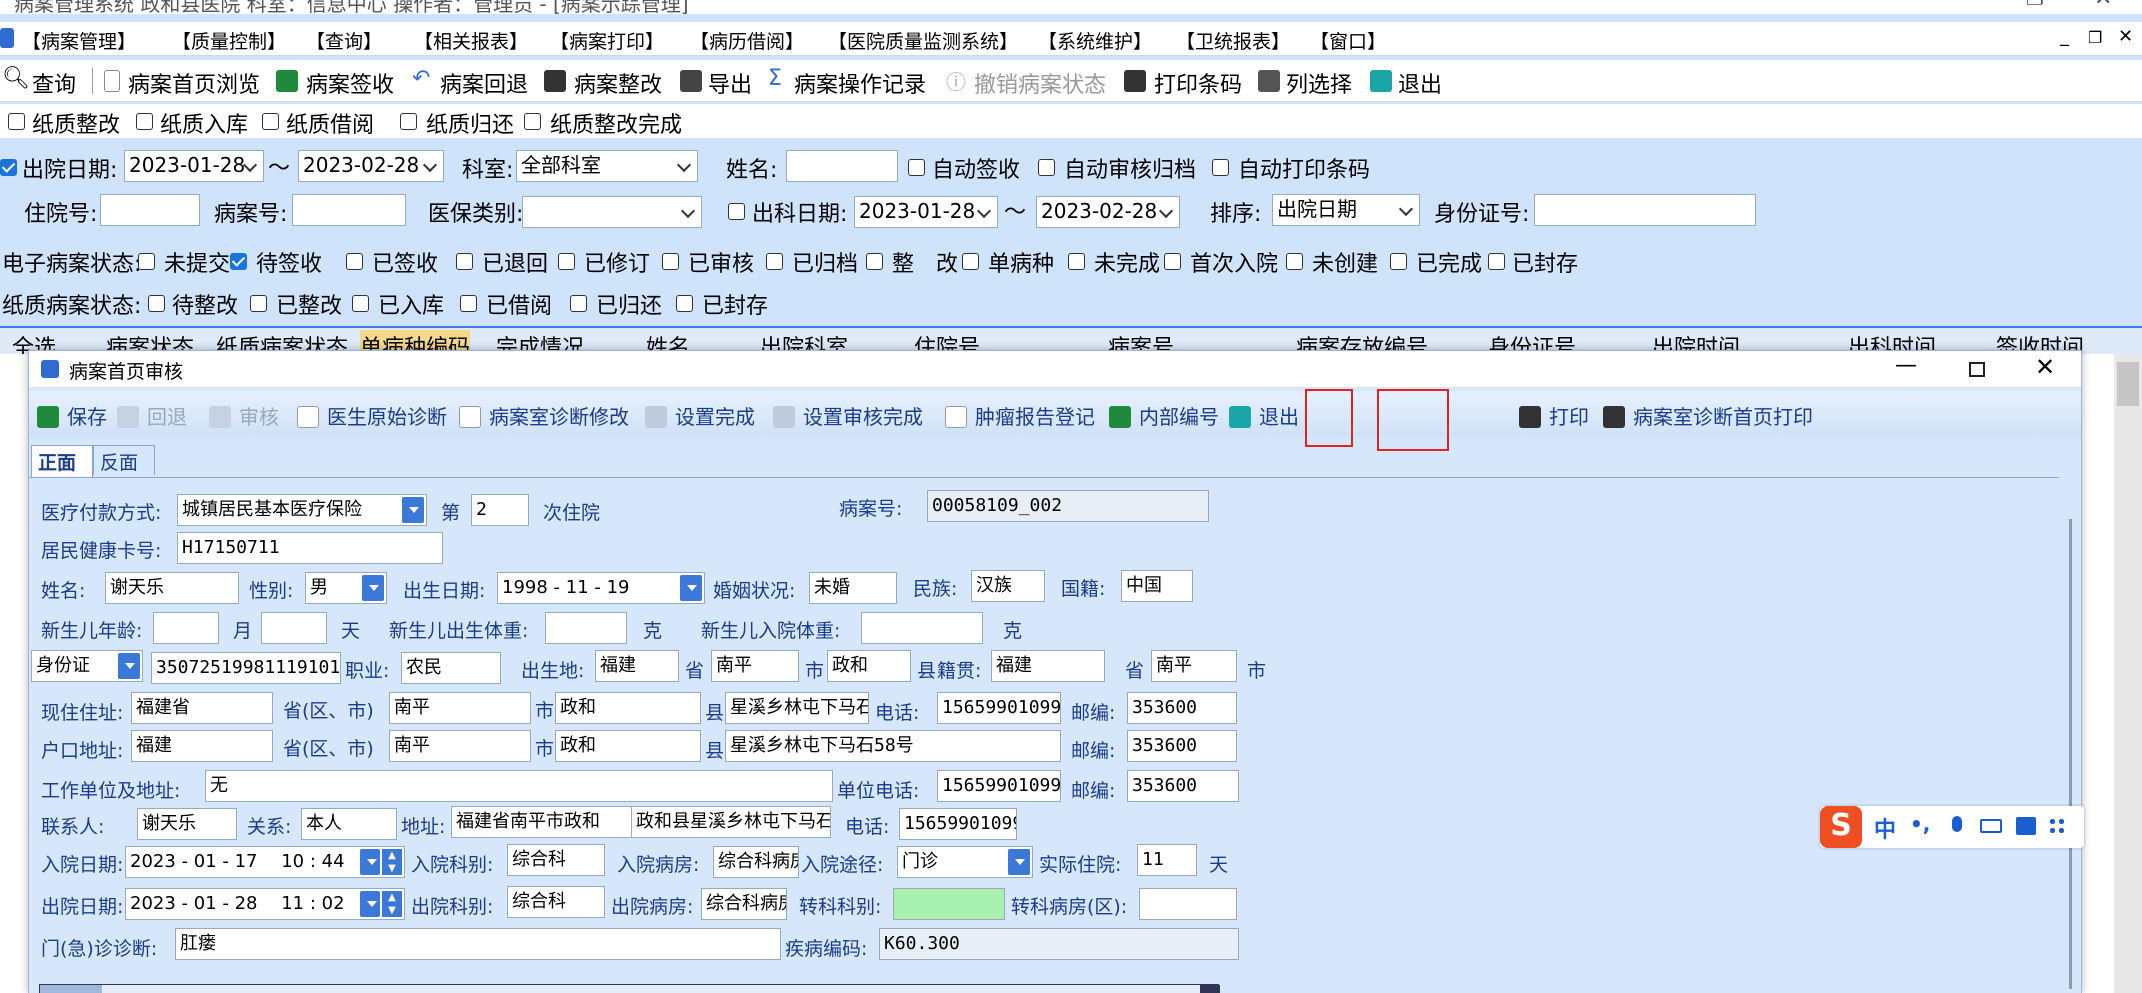 The width and height of the screenshot is (2142, 993). What do you see at coordinates (2095, 37) in the screenshot?
I see `mdi-restore-icon: ❐` at bounding box center [2095, 37].